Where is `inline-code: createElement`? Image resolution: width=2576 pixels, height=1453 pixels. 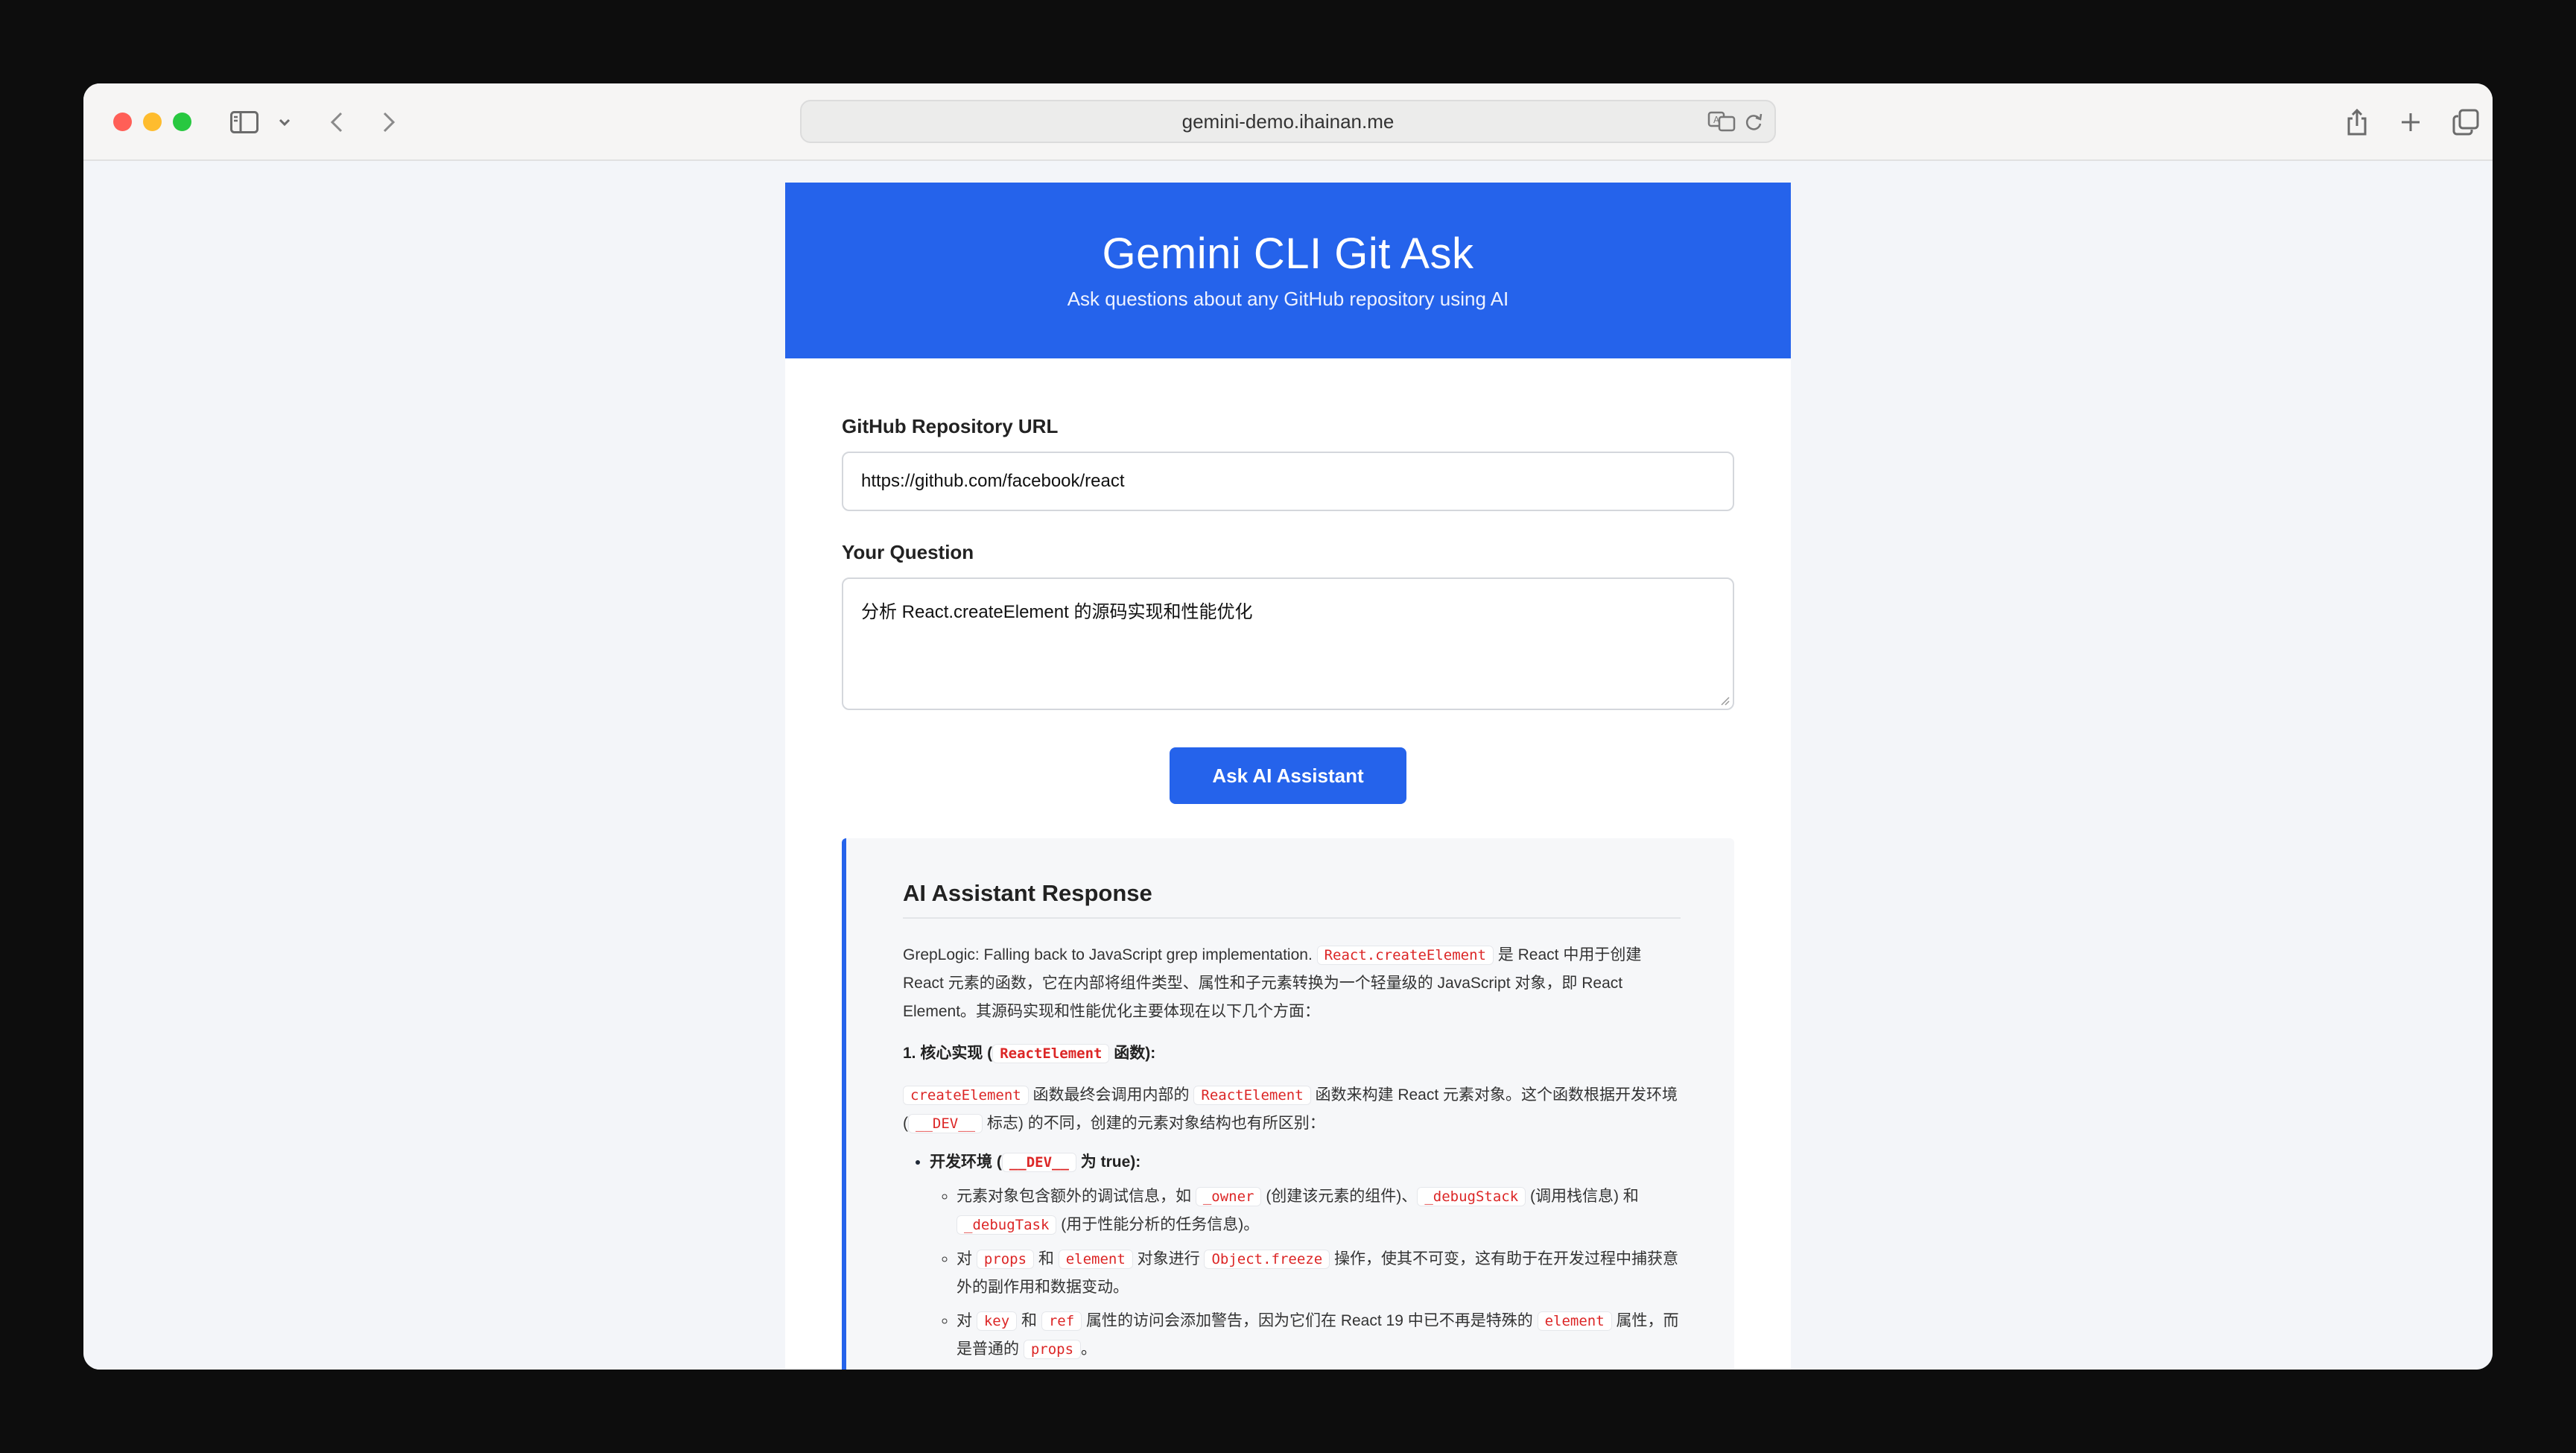 inline-code: createElement is located at coordinates (966, 1095).